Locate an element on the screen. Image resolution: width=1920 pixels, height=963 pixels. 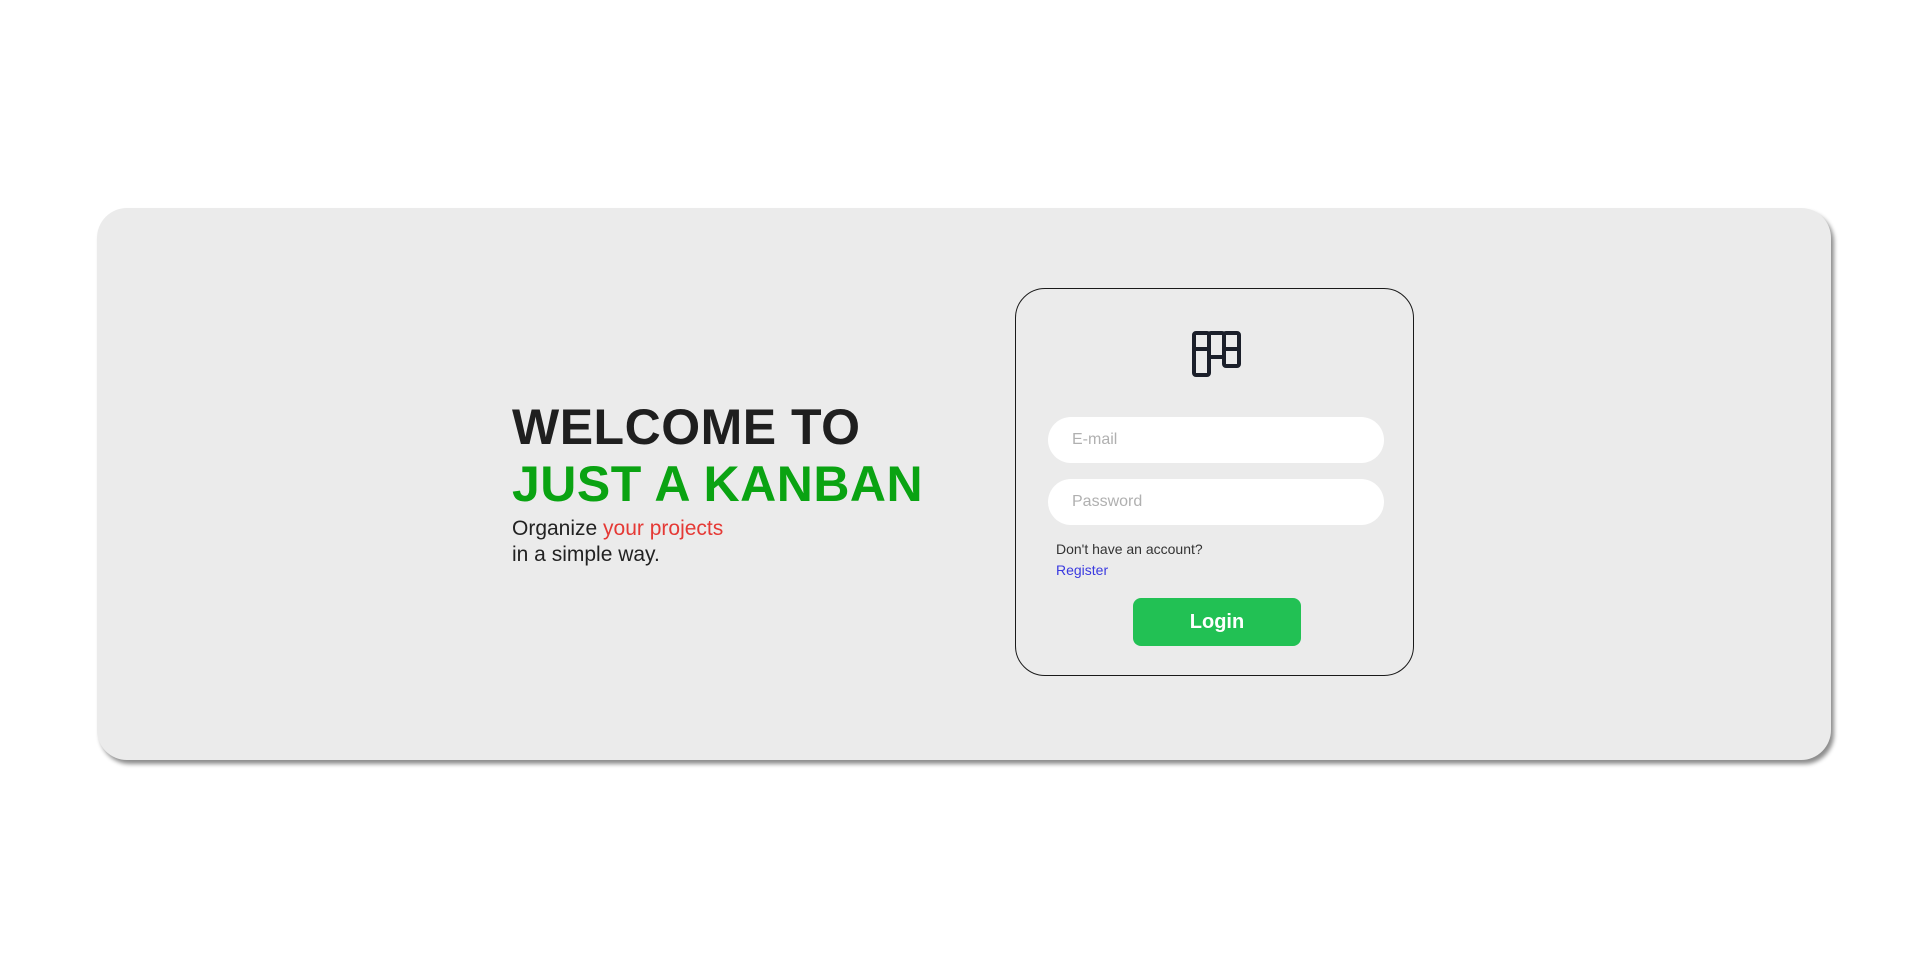
kanban-board-icon is located at coordinates (1216, 354).